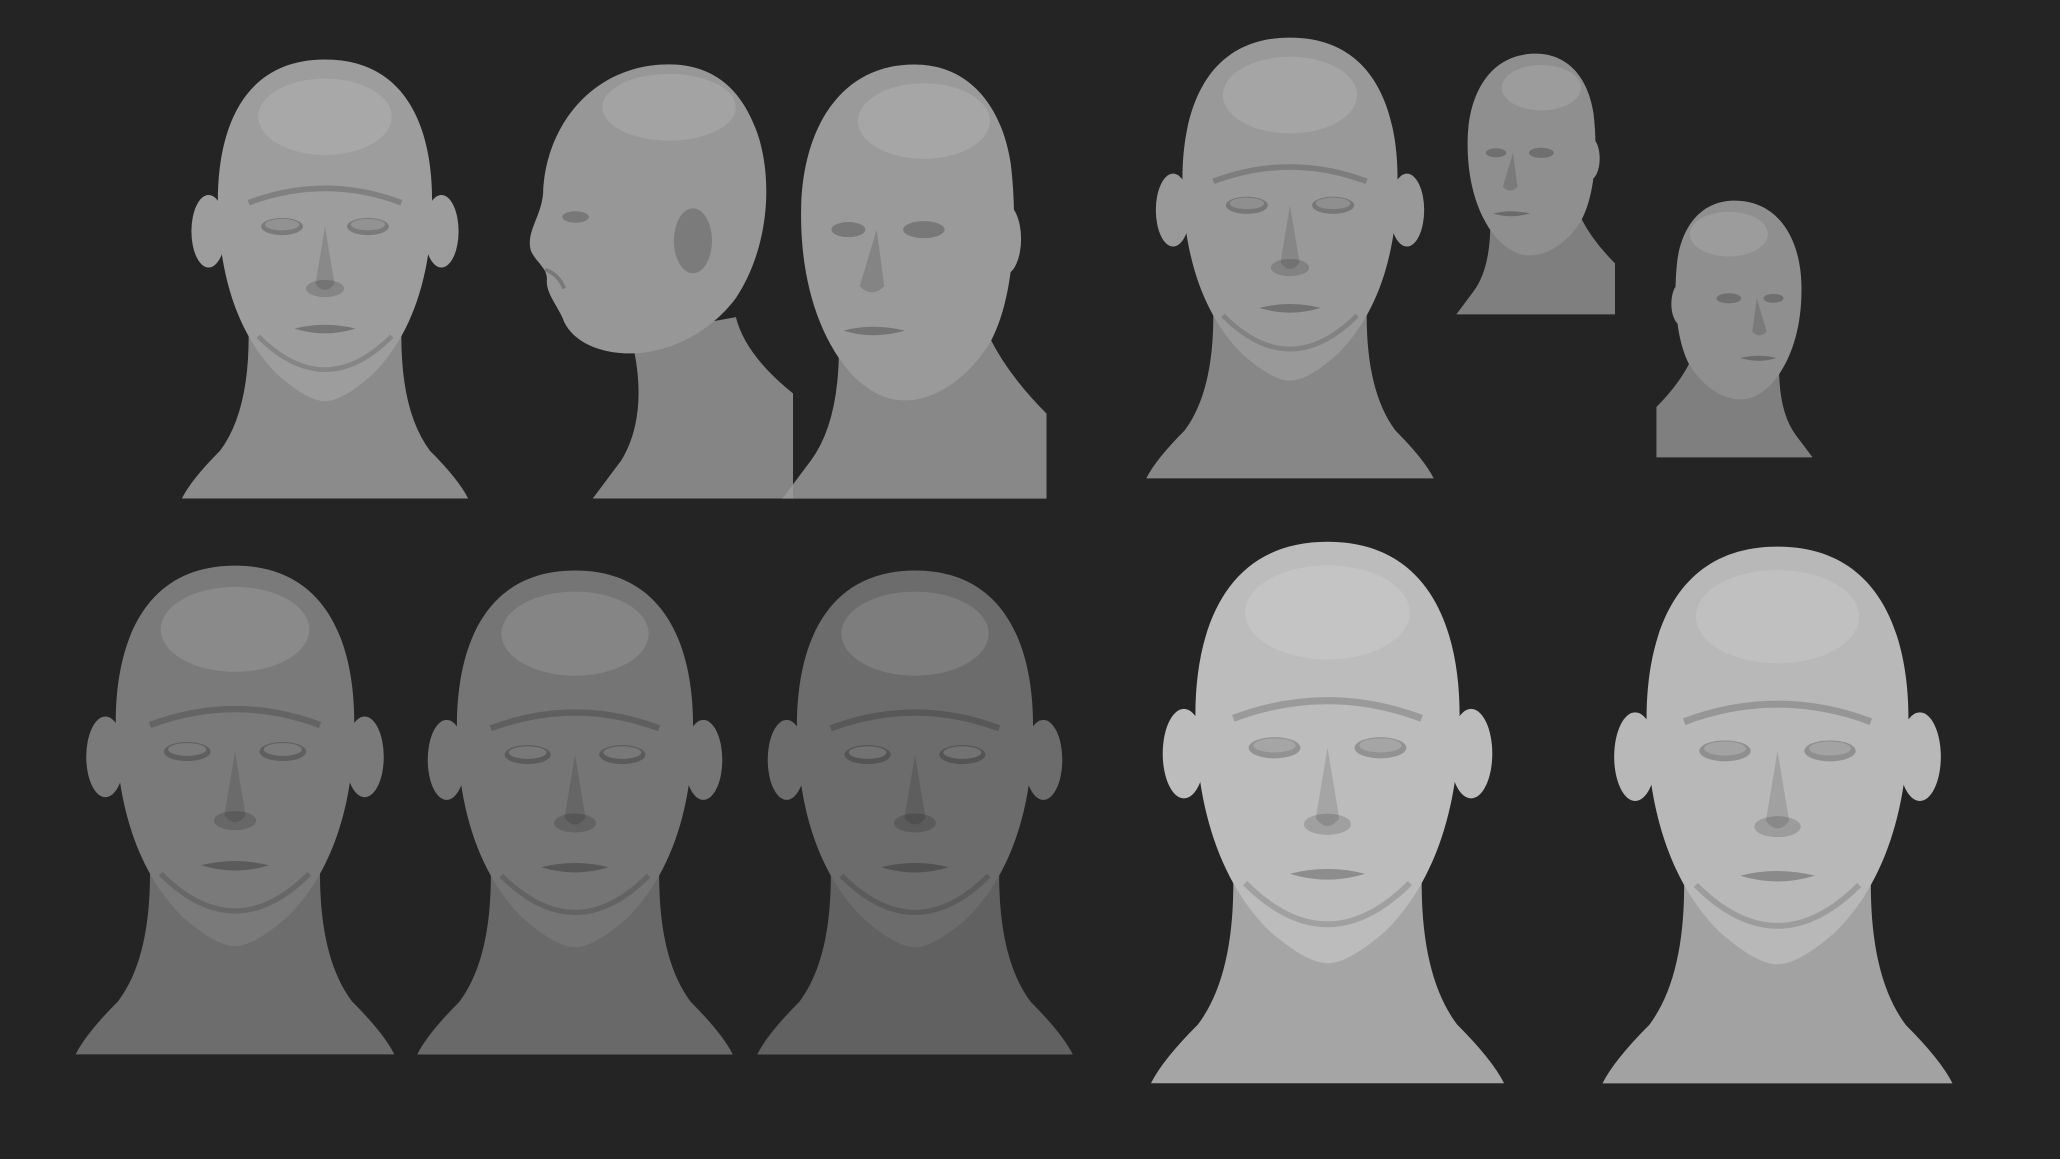 This screenshot has width=2060, height=1159. I want to click on sculpt-three-quarter-small, so click(1535, 184).